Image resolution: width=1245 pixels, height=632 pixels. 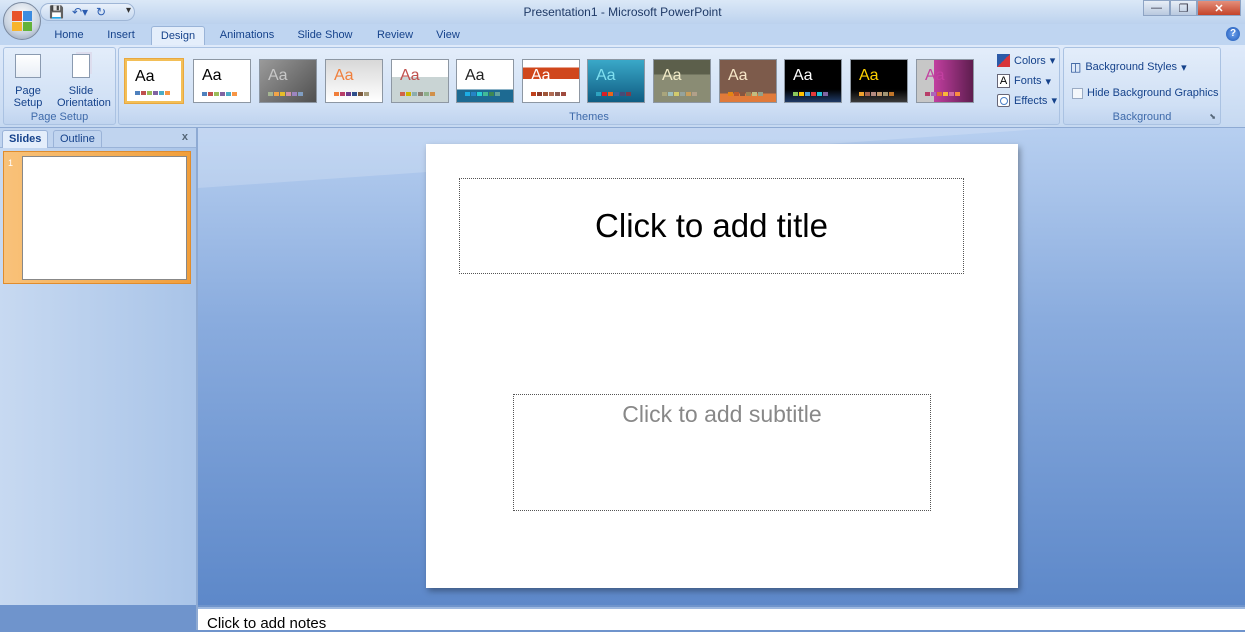 I want to click on page-setup-group: Page Setup Slide Orientation Page Setup, so click(x=59, y=86).